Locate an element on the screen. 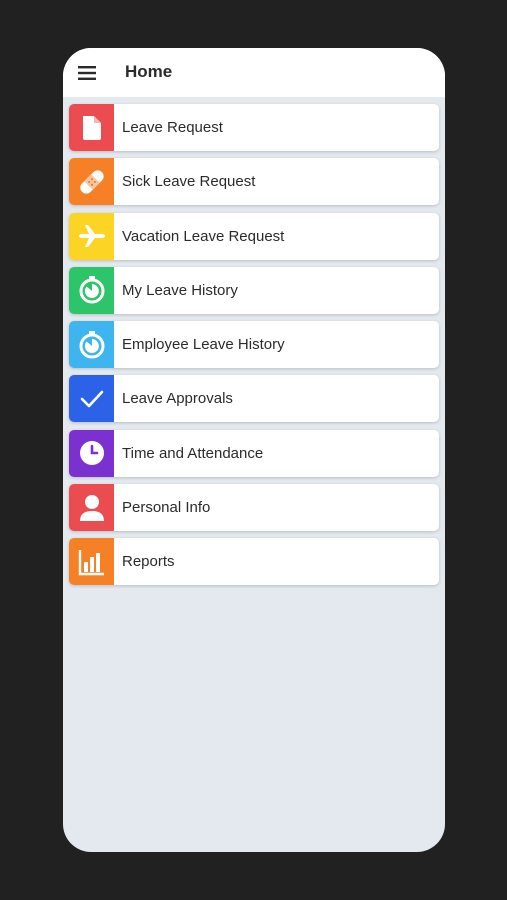  menu-item-label: My Leave History is located at coordinates (180, 290).